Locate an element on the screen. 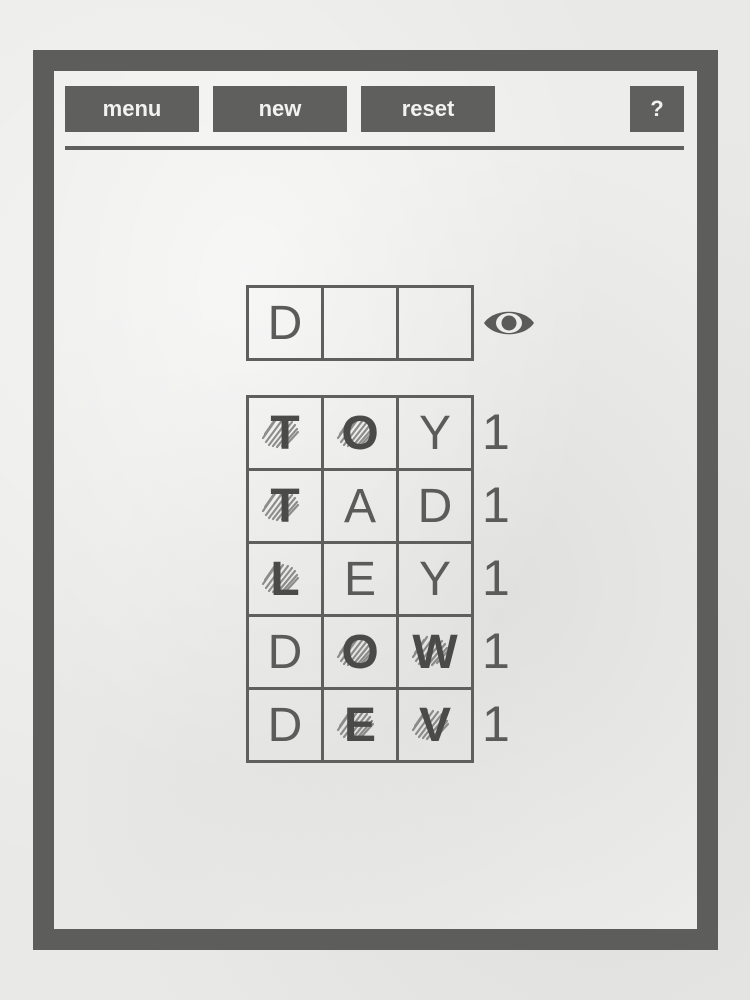  help-button: ? is located at coordinates (657, 109).